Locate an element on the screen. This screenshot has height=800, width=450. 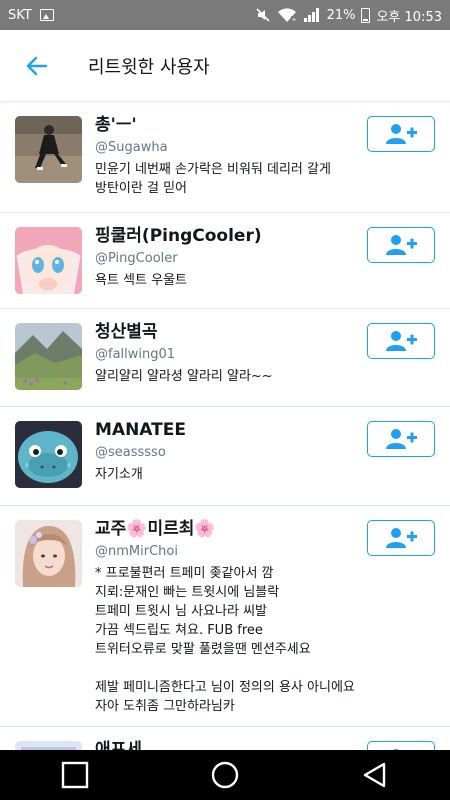
user-row: 애프세 is located at coordinates (225, 738).